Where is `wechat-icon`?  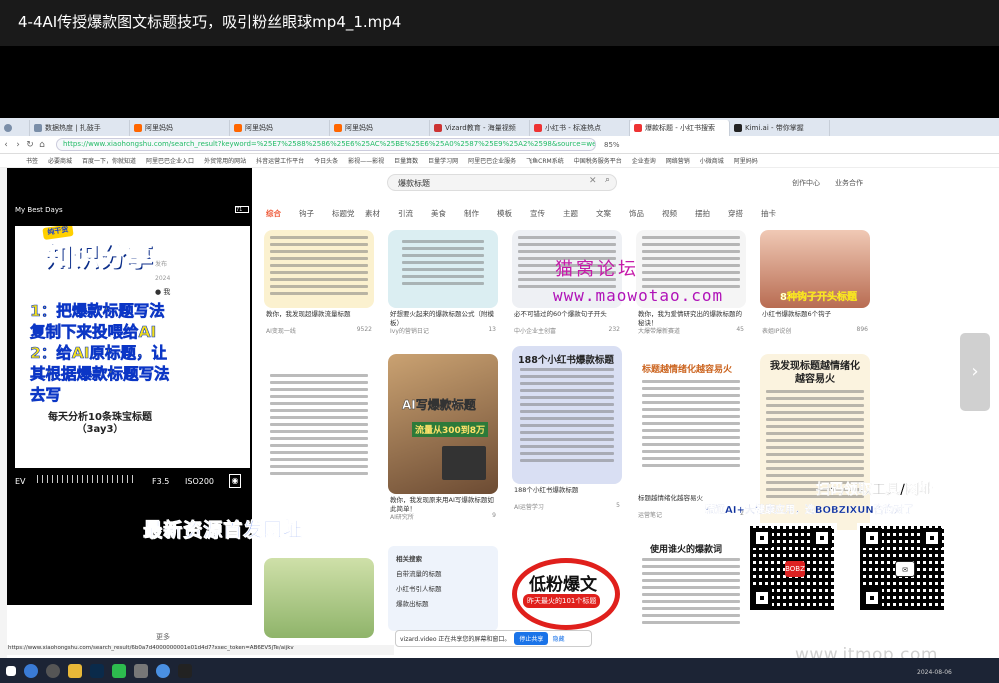
wechat-icon is located at coordinates (119, 670).